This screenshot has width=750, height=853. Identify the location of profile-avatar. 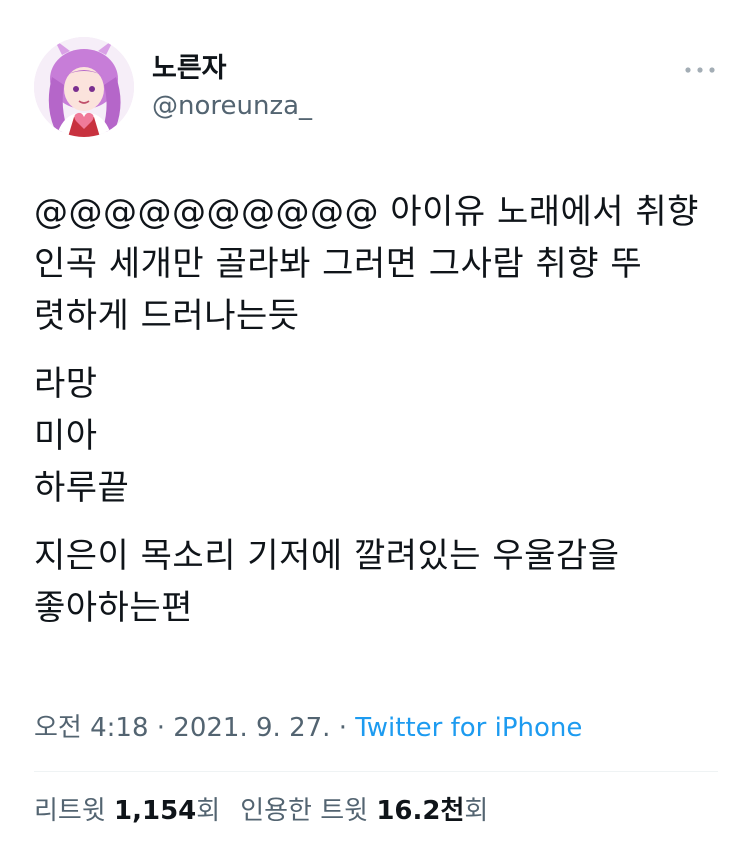
(84, 87).